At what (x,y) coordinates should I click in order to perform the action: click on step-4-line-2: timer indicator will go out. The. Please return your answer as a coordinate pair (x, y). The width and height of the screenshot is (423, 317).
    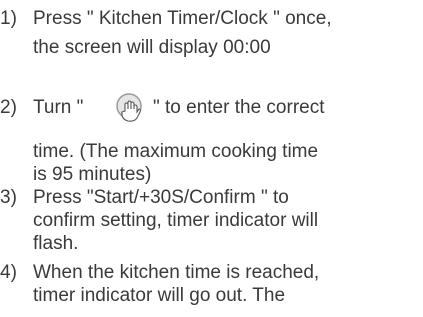
    Looking at the image, I should click on (159, 295).